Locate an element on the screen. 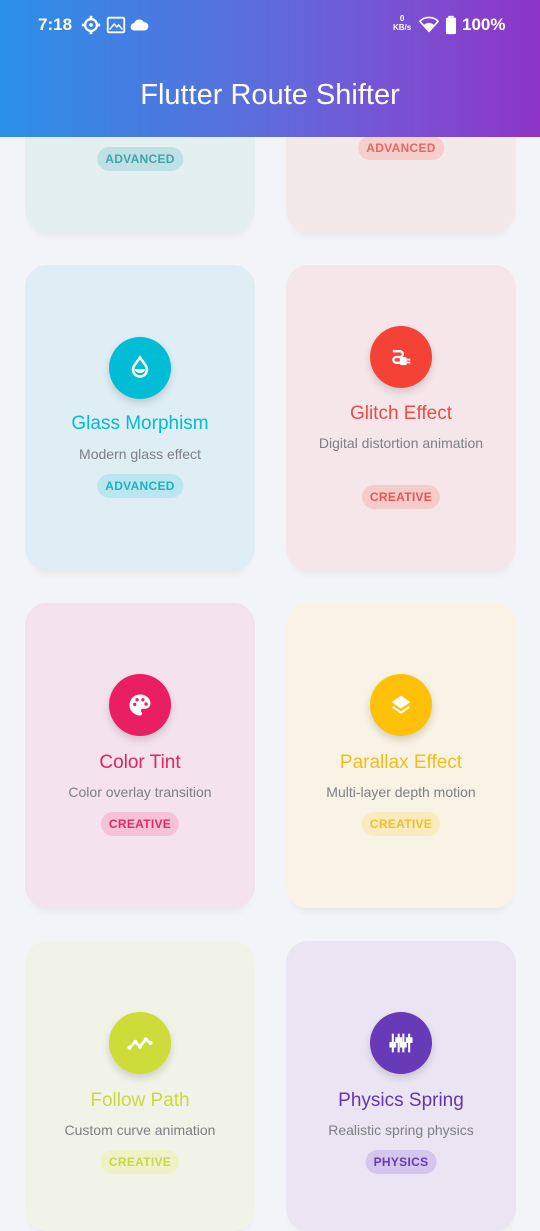 Image resolution: width=540 pixels, height=1231 pixels. settings-gear-icon is located at coordinates (91, 25).